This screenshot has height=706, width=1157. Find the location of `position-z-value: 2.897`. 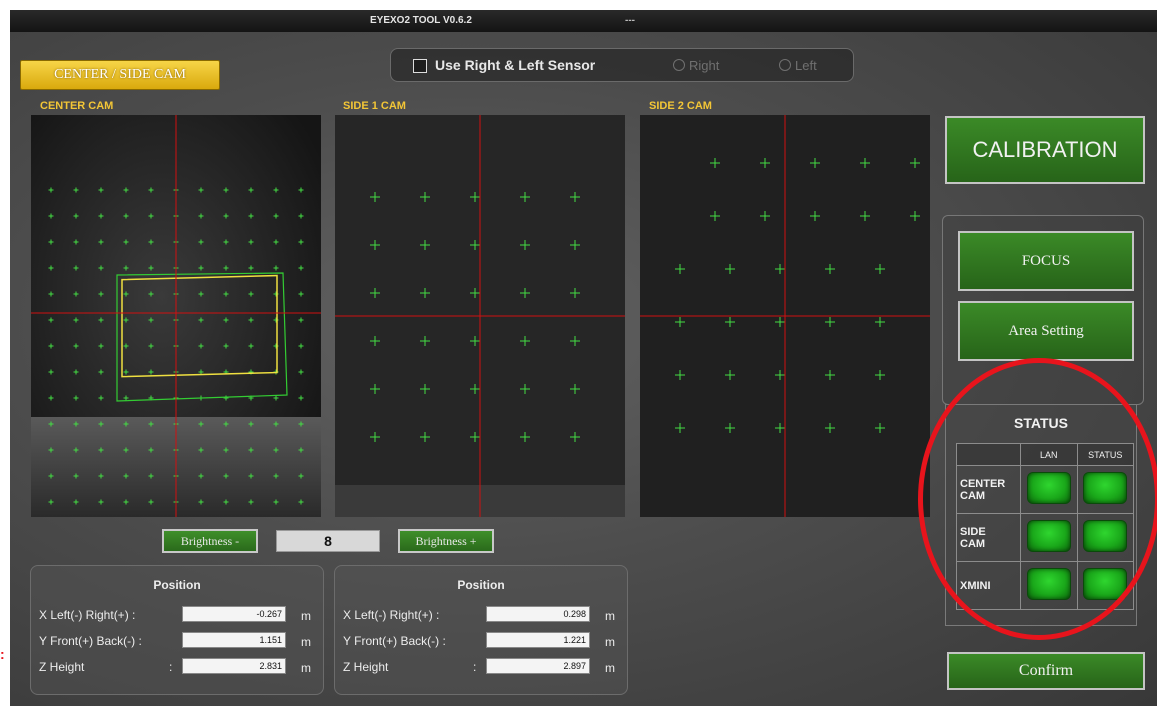

position-z-value: 2.897 is located at coordinates (538, 666).